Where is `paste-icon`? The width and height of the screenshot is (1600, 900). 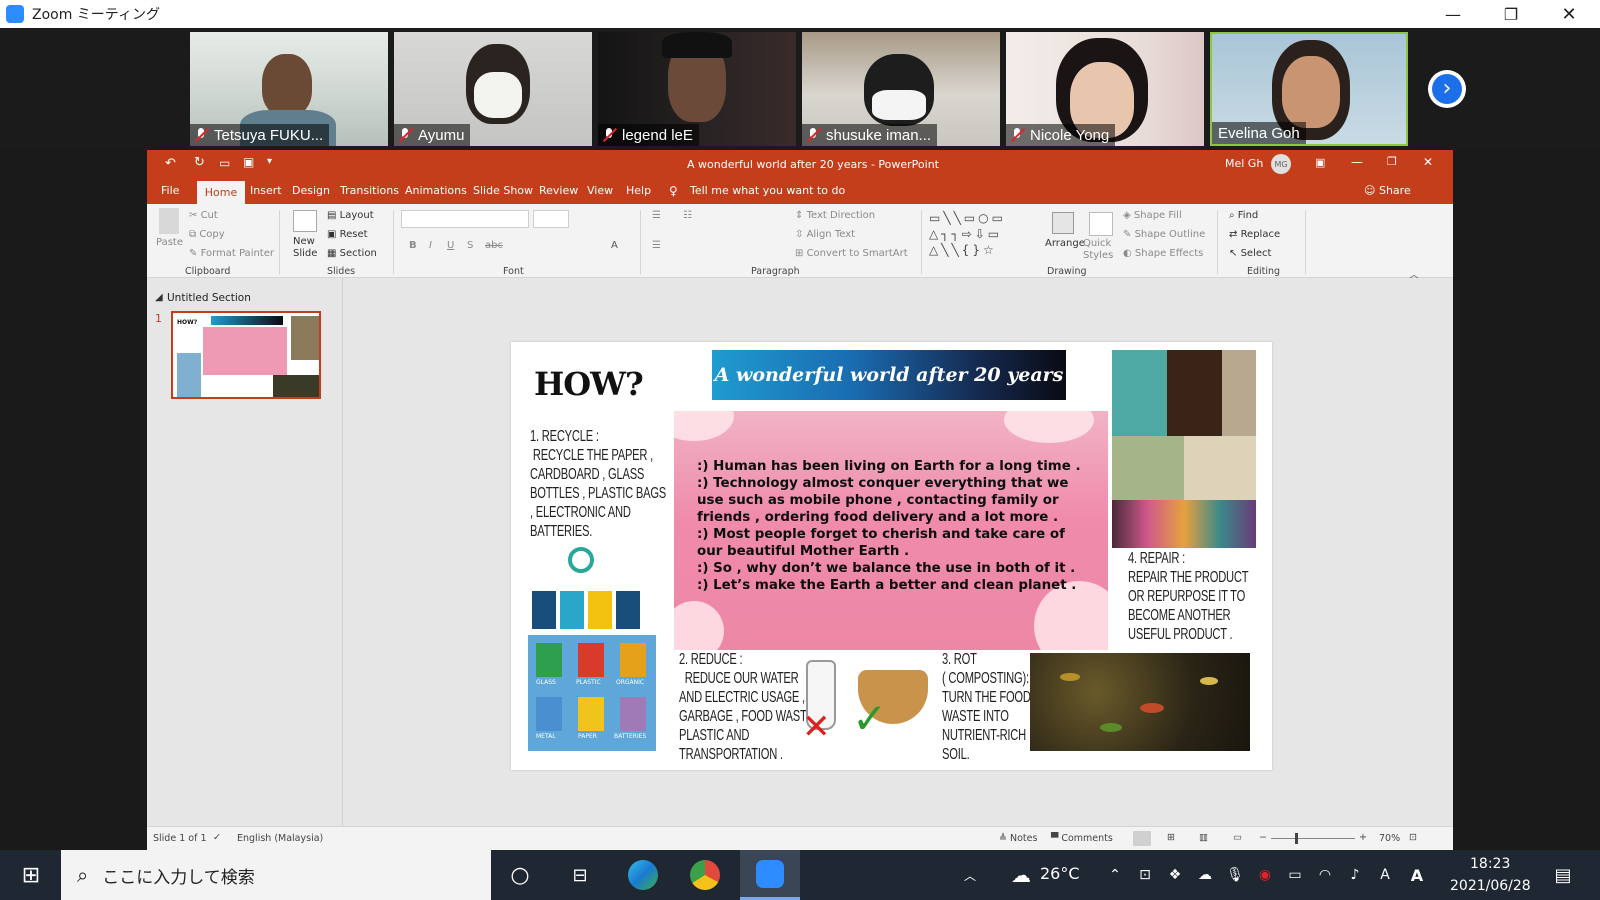
paste-icon is located at coordinates (169, 221).